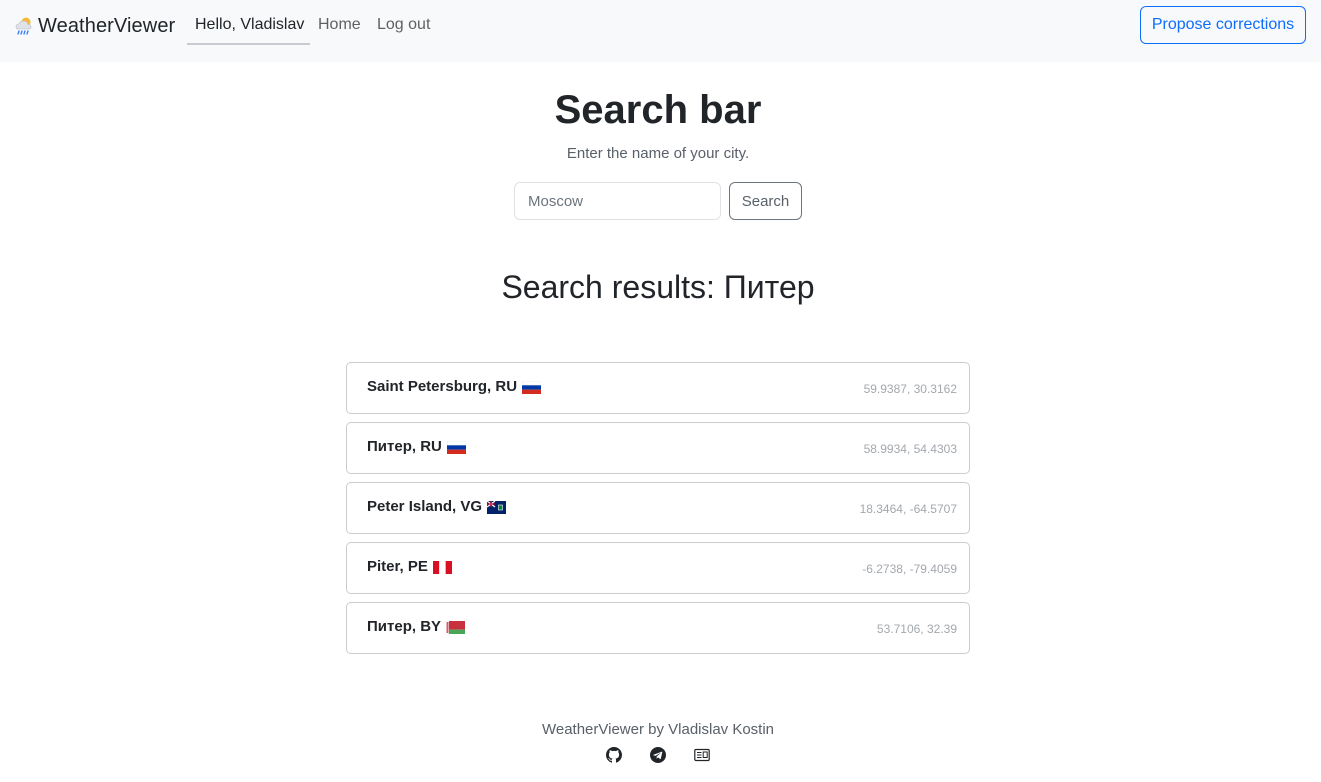 The width and height of the screenshot is (1321, 782). Describe the element at coordinates (442, 567) in the screenshot. I see `pe-flag-icon` at that location.